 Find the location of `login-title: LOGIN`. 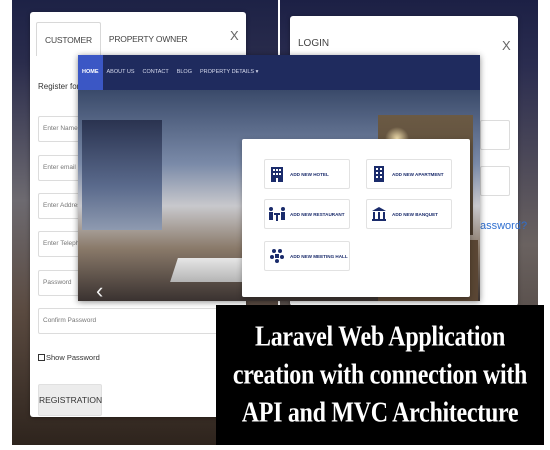

login-title: LOGIN is located at coordinates (314, 43).